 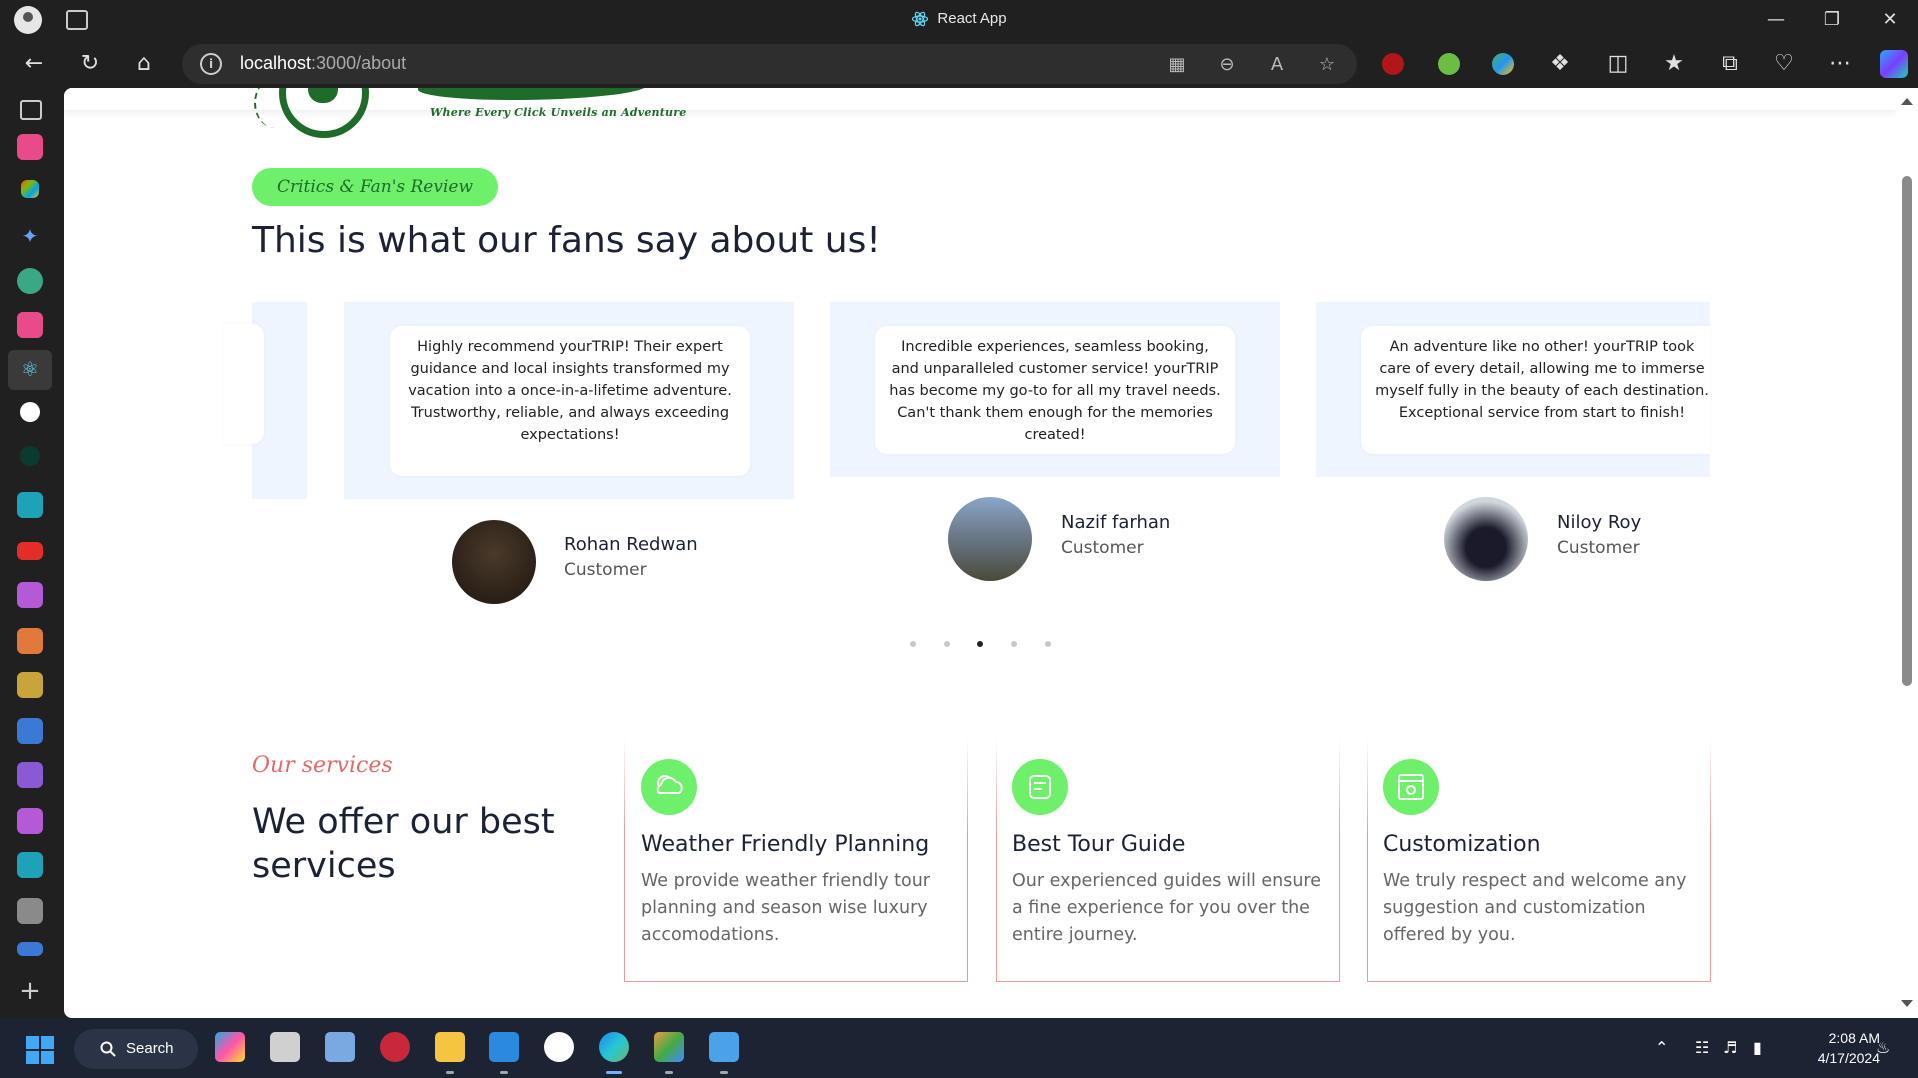 I want to click on color-extension-icon, so click(x=1503, y=64).